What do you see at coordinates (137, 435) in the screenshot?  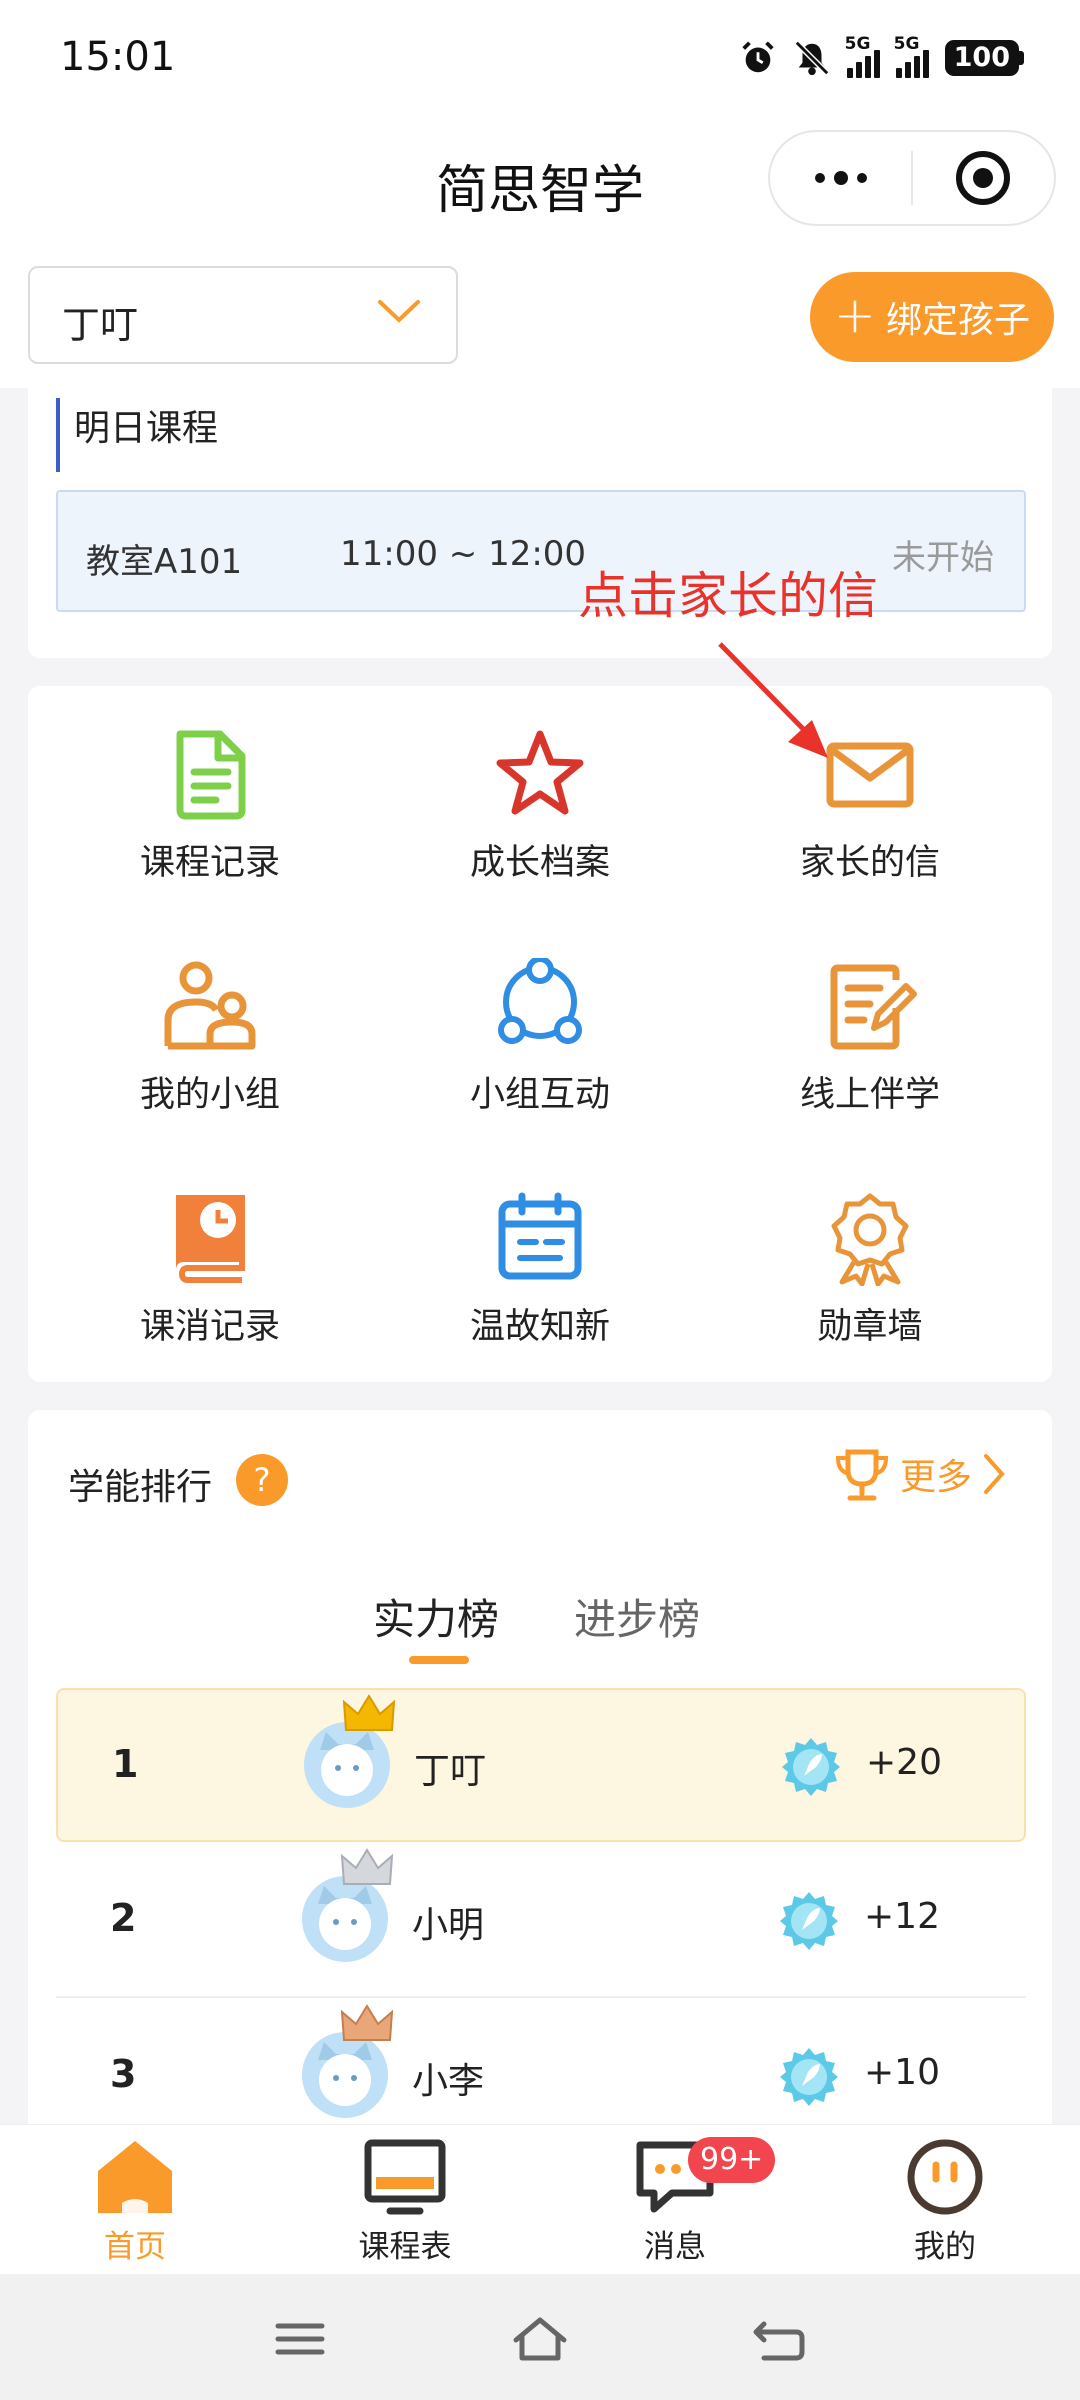 I see `course-section-title: 明日课程` at bounding box center [137, 435].